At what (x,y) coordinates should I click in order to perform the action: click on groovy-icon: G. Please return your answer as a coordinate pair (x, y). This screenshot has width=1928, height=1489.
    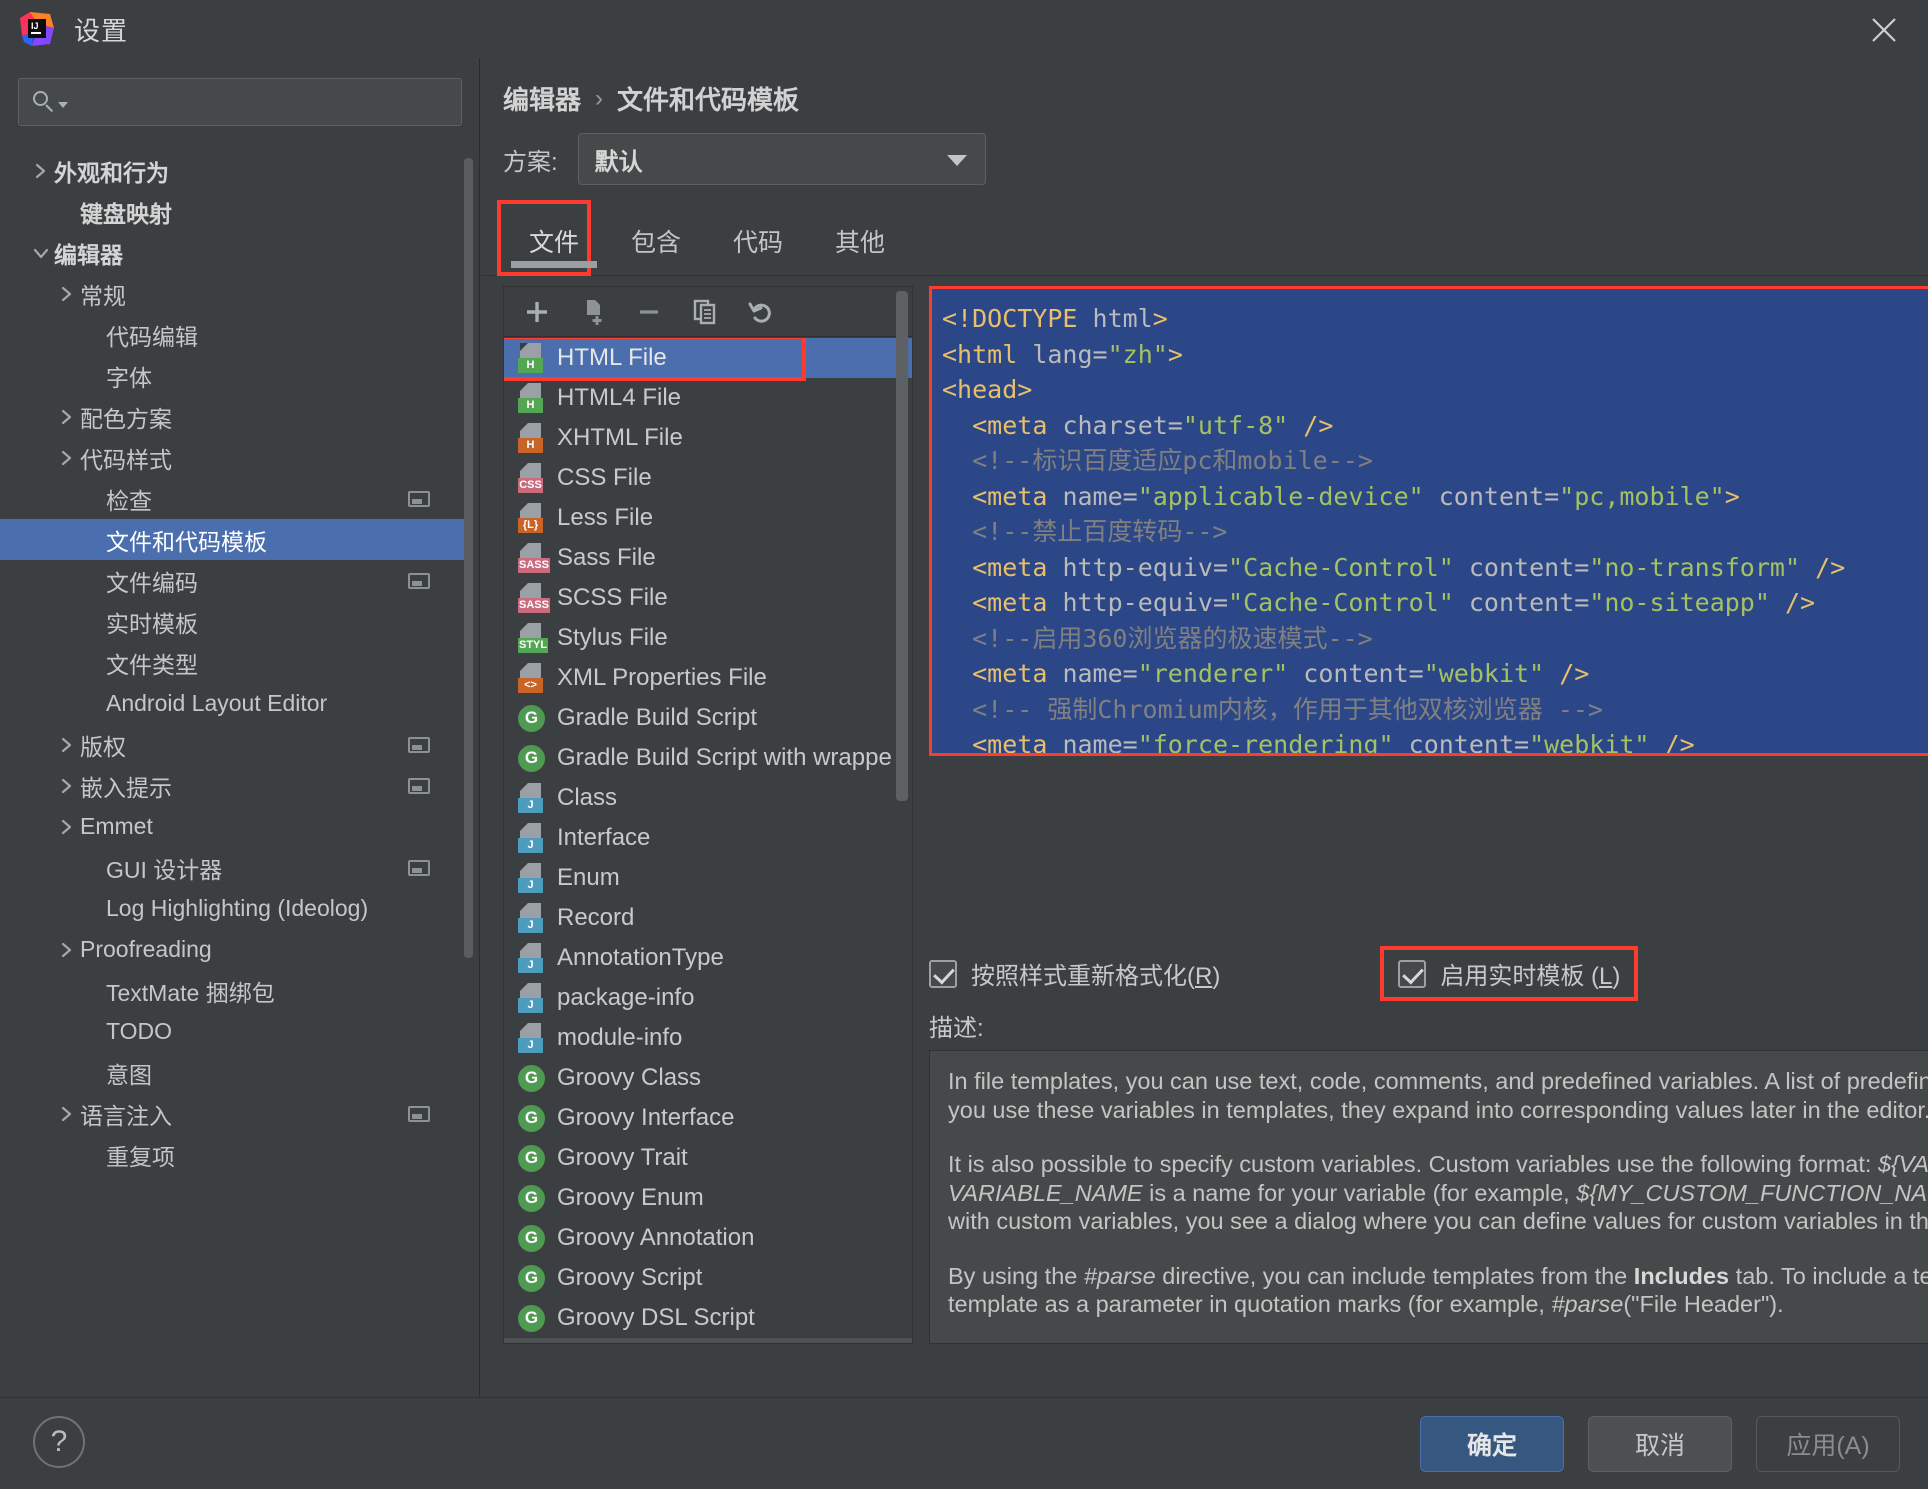
    Looking at the image, I should click on (531, 1238).